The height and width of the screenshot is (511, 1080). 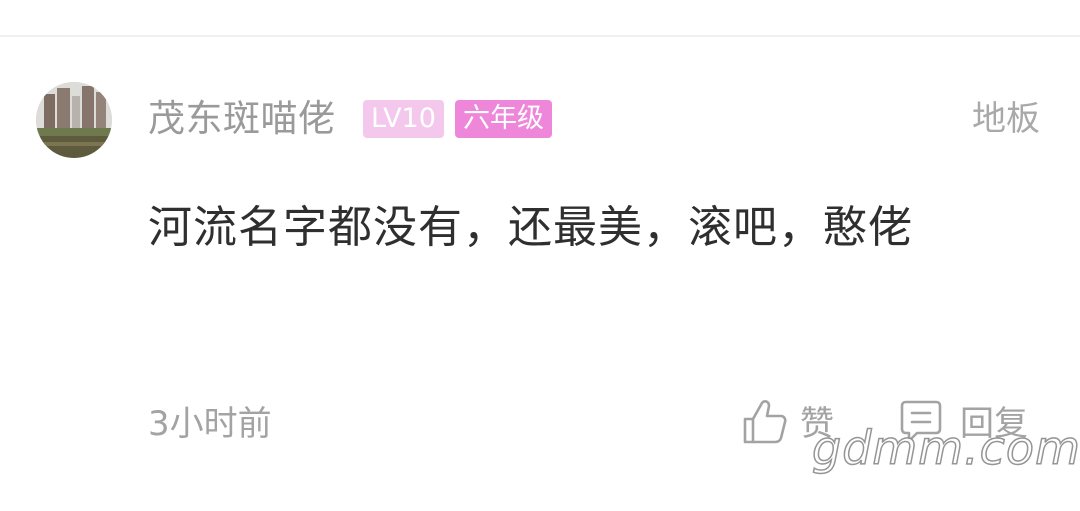 What do you see at coordinates (210, 424) in the screenshot?
I see `timestamp: 3小时前` at bounding box center [210, 424].